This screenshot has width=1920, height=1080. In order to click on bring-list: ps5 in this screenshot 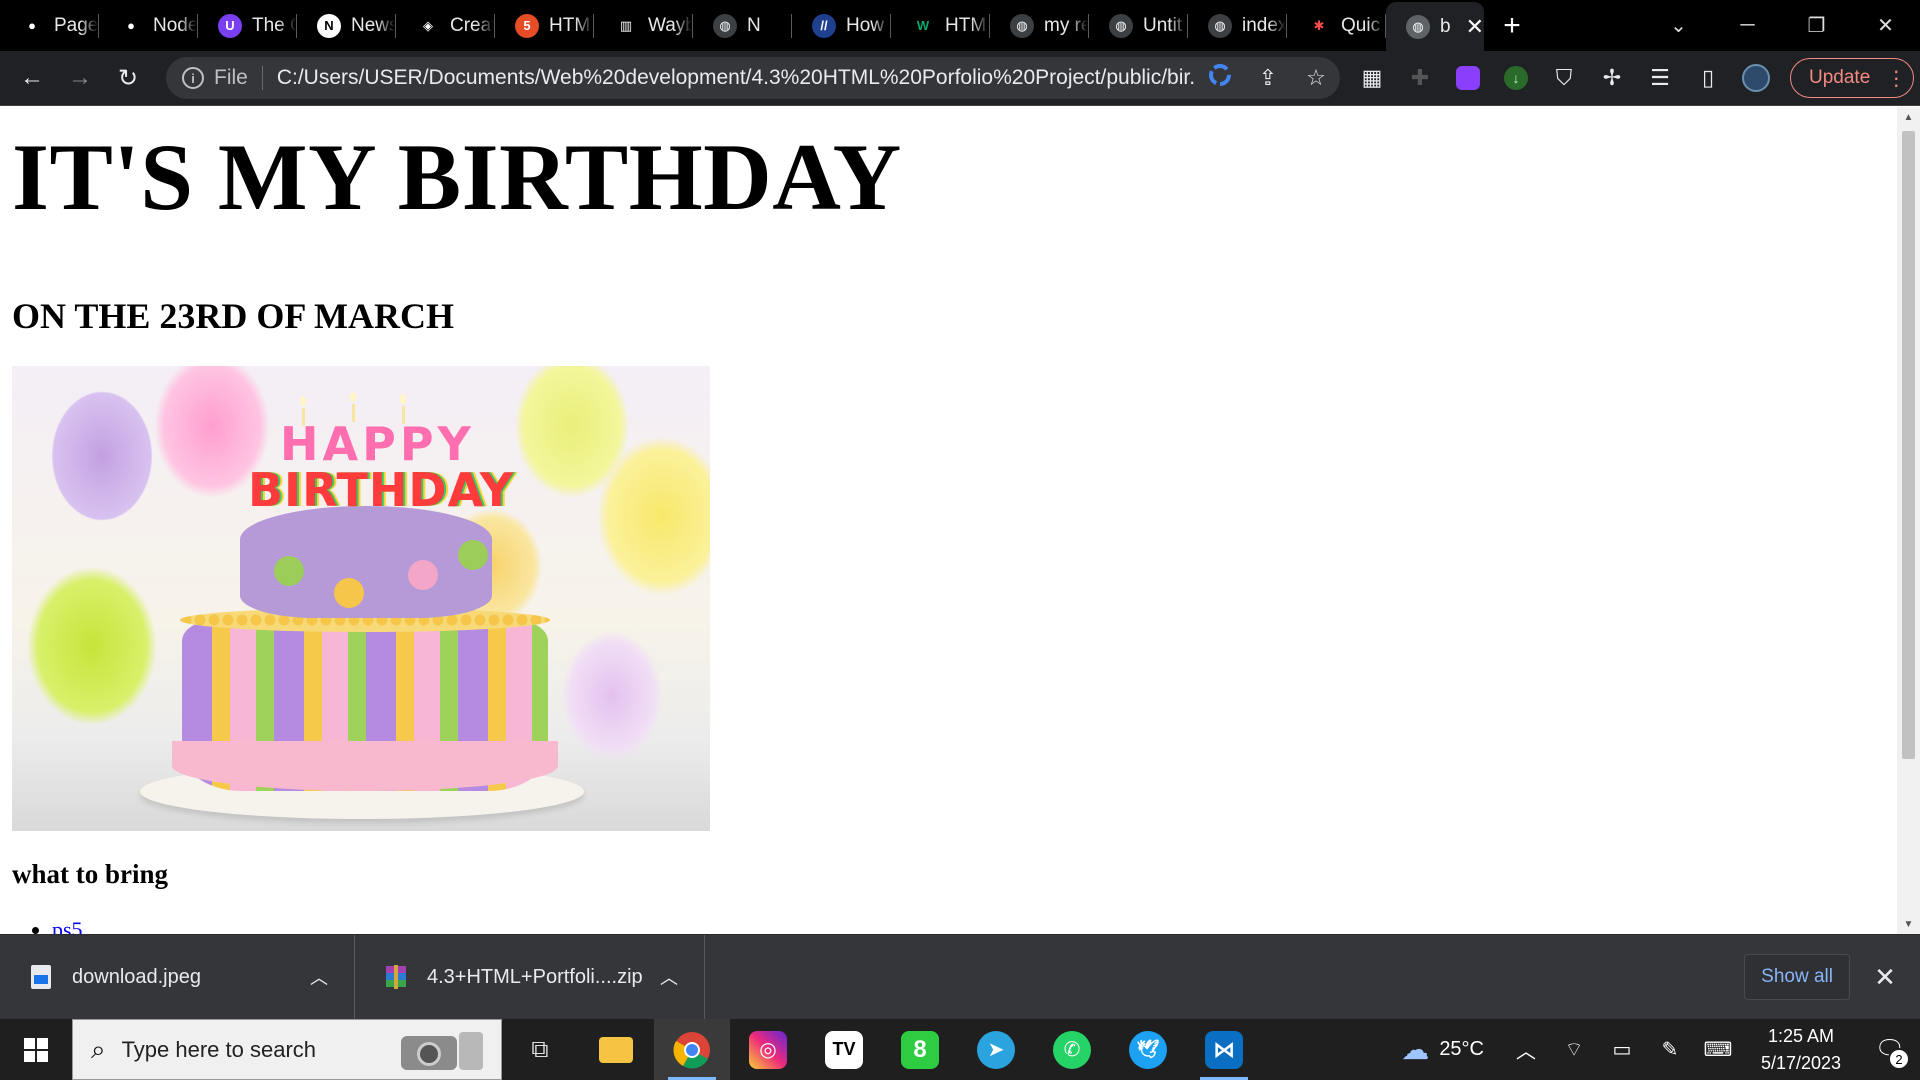, I will do `click(67, 925)`.